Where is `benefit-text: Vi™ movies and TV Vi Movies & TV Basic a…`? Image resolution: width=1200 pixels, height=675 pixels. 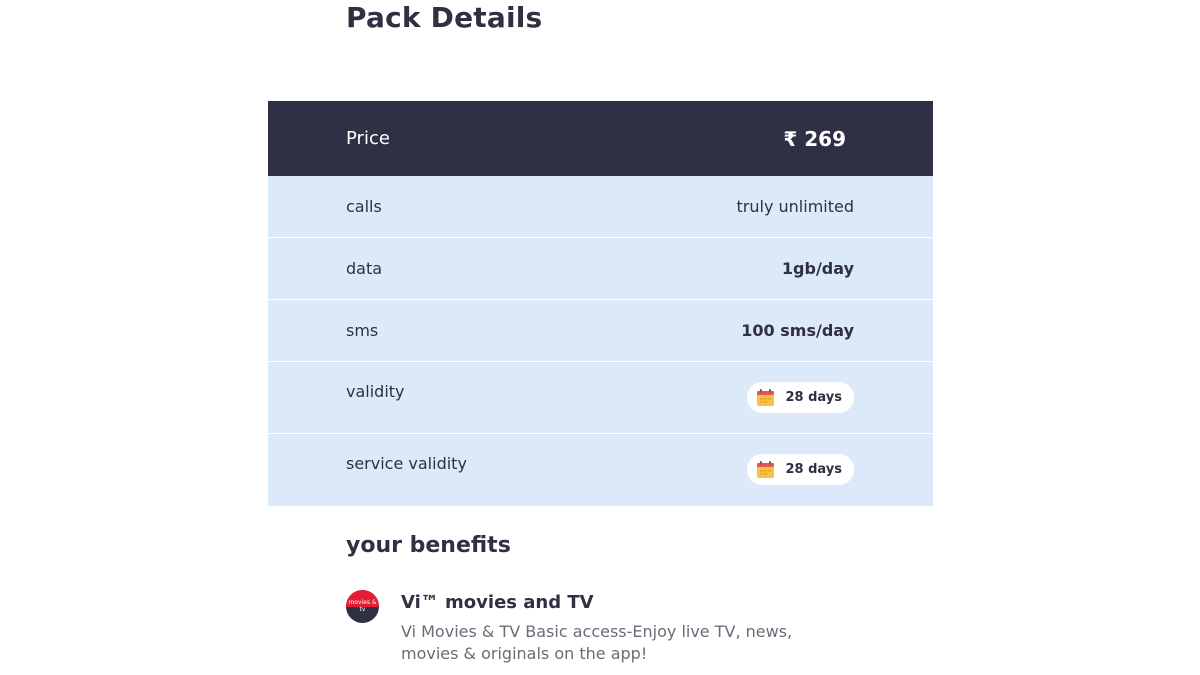
benefit-text: Vi™ movies and TV Vi Movies & TV Basic a… is located at coordinates (611, 627).